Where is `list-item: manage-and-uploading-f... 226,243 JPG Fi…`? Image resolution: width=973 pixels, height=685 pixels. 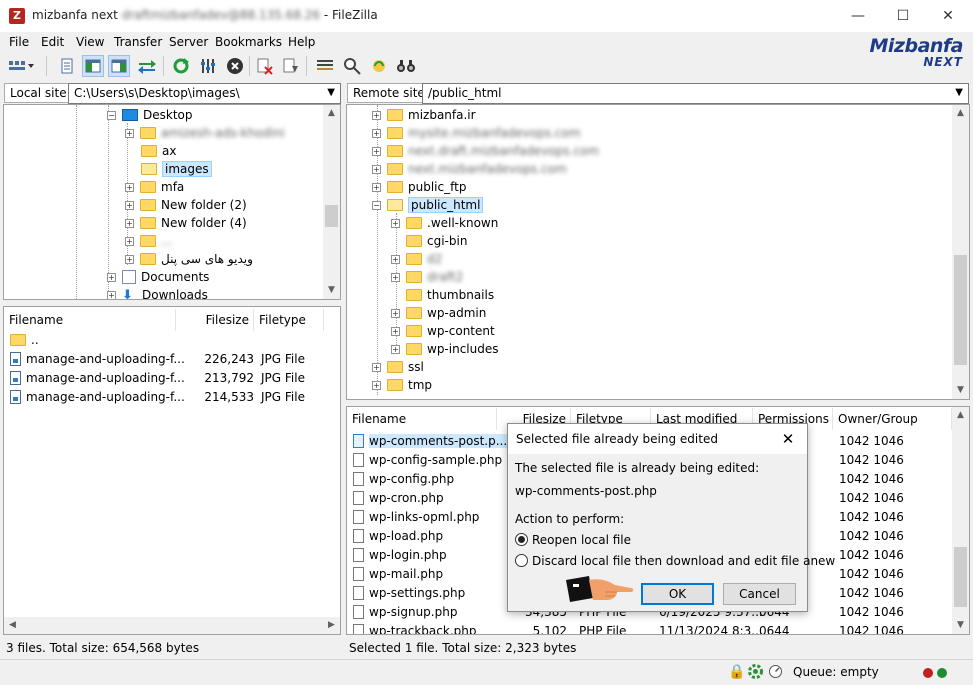 list-item: manage-and-uploading-f... 226,243 JPG Fi… is located at coordinates (165, 359).